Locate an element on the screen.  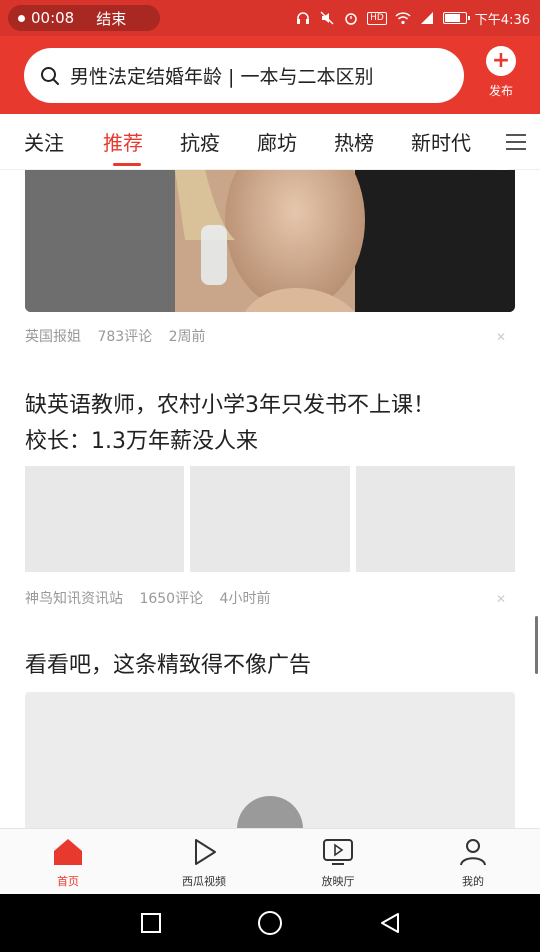
tab-follow: 关注 is located at coordinates (44, 141).